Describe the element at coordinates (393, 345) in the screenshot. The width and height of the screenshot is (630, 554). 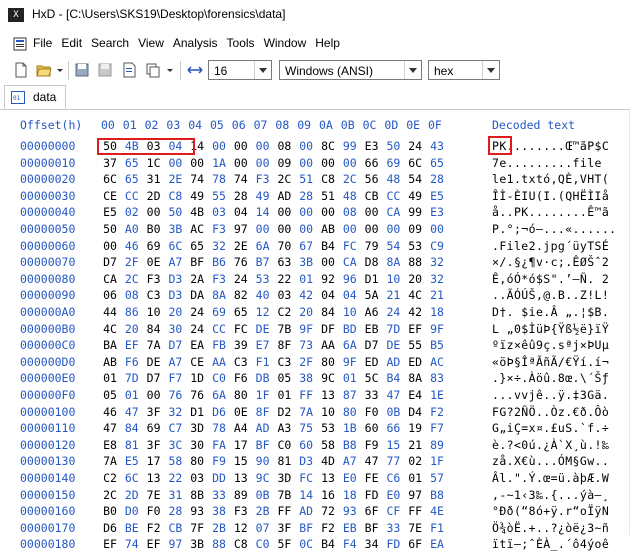
I see `hex-byte: DE` at that location.